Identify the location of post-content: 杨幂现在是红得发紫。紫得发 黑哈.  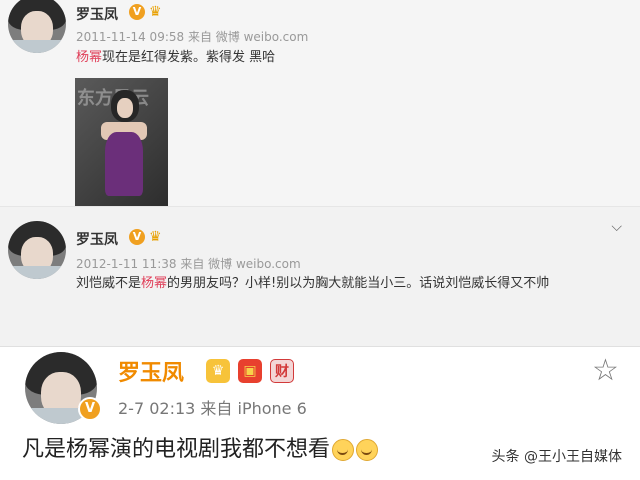
(176, 57).